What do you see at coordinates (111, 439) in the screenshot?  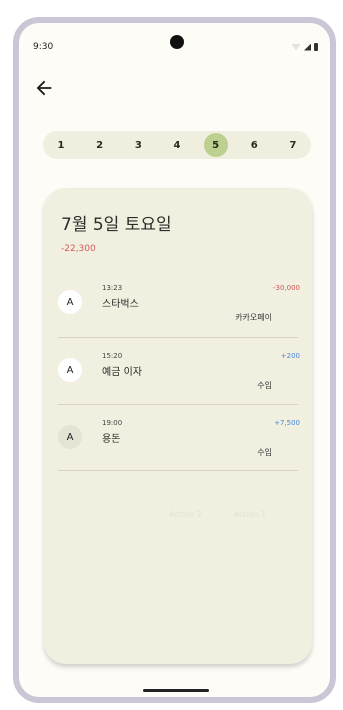 I see `transaction-name: 용돈` at bounding box center [111, 439].